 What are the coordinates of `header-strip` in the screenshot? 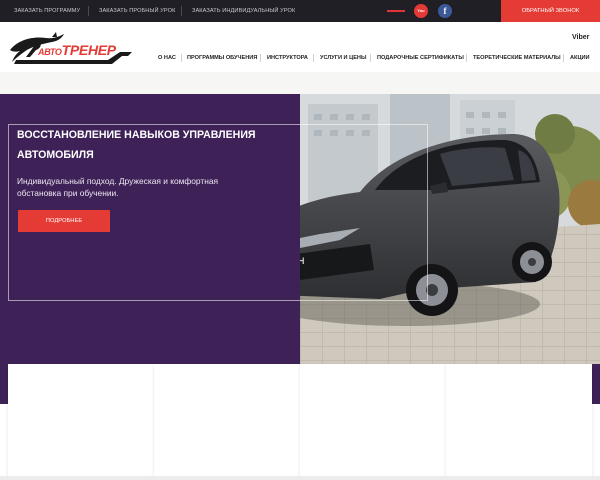 It's located at (300, 83).